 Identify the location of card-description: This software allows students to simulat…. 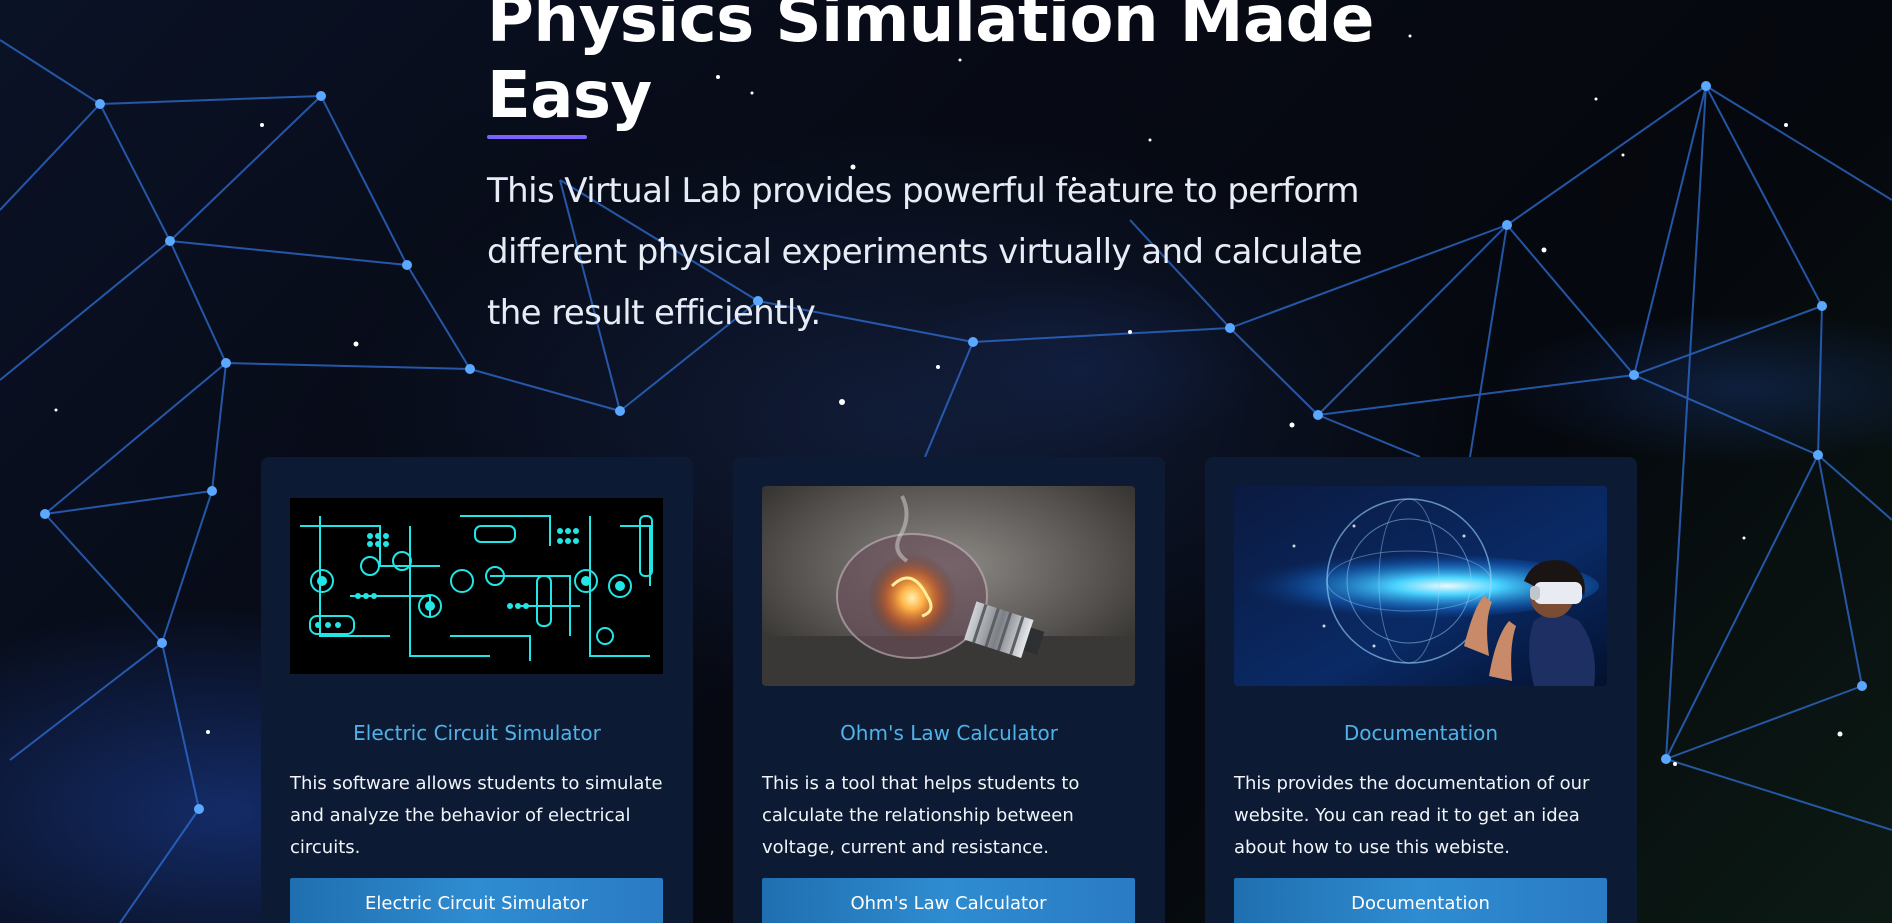
(476, 815).